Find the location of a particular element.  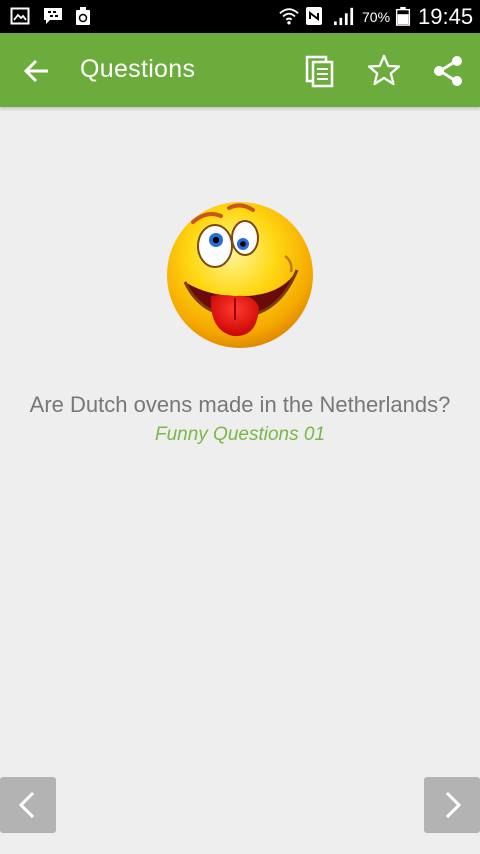

clock: 19:45 is located at coordinates (446, 16).